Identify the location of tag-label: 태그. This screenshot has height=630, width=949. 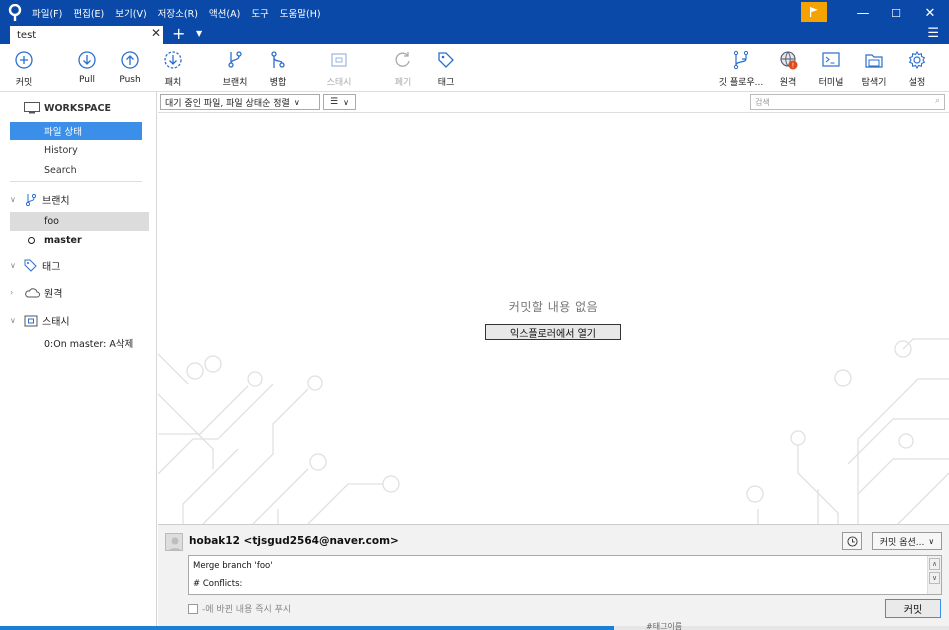
(446, 83).